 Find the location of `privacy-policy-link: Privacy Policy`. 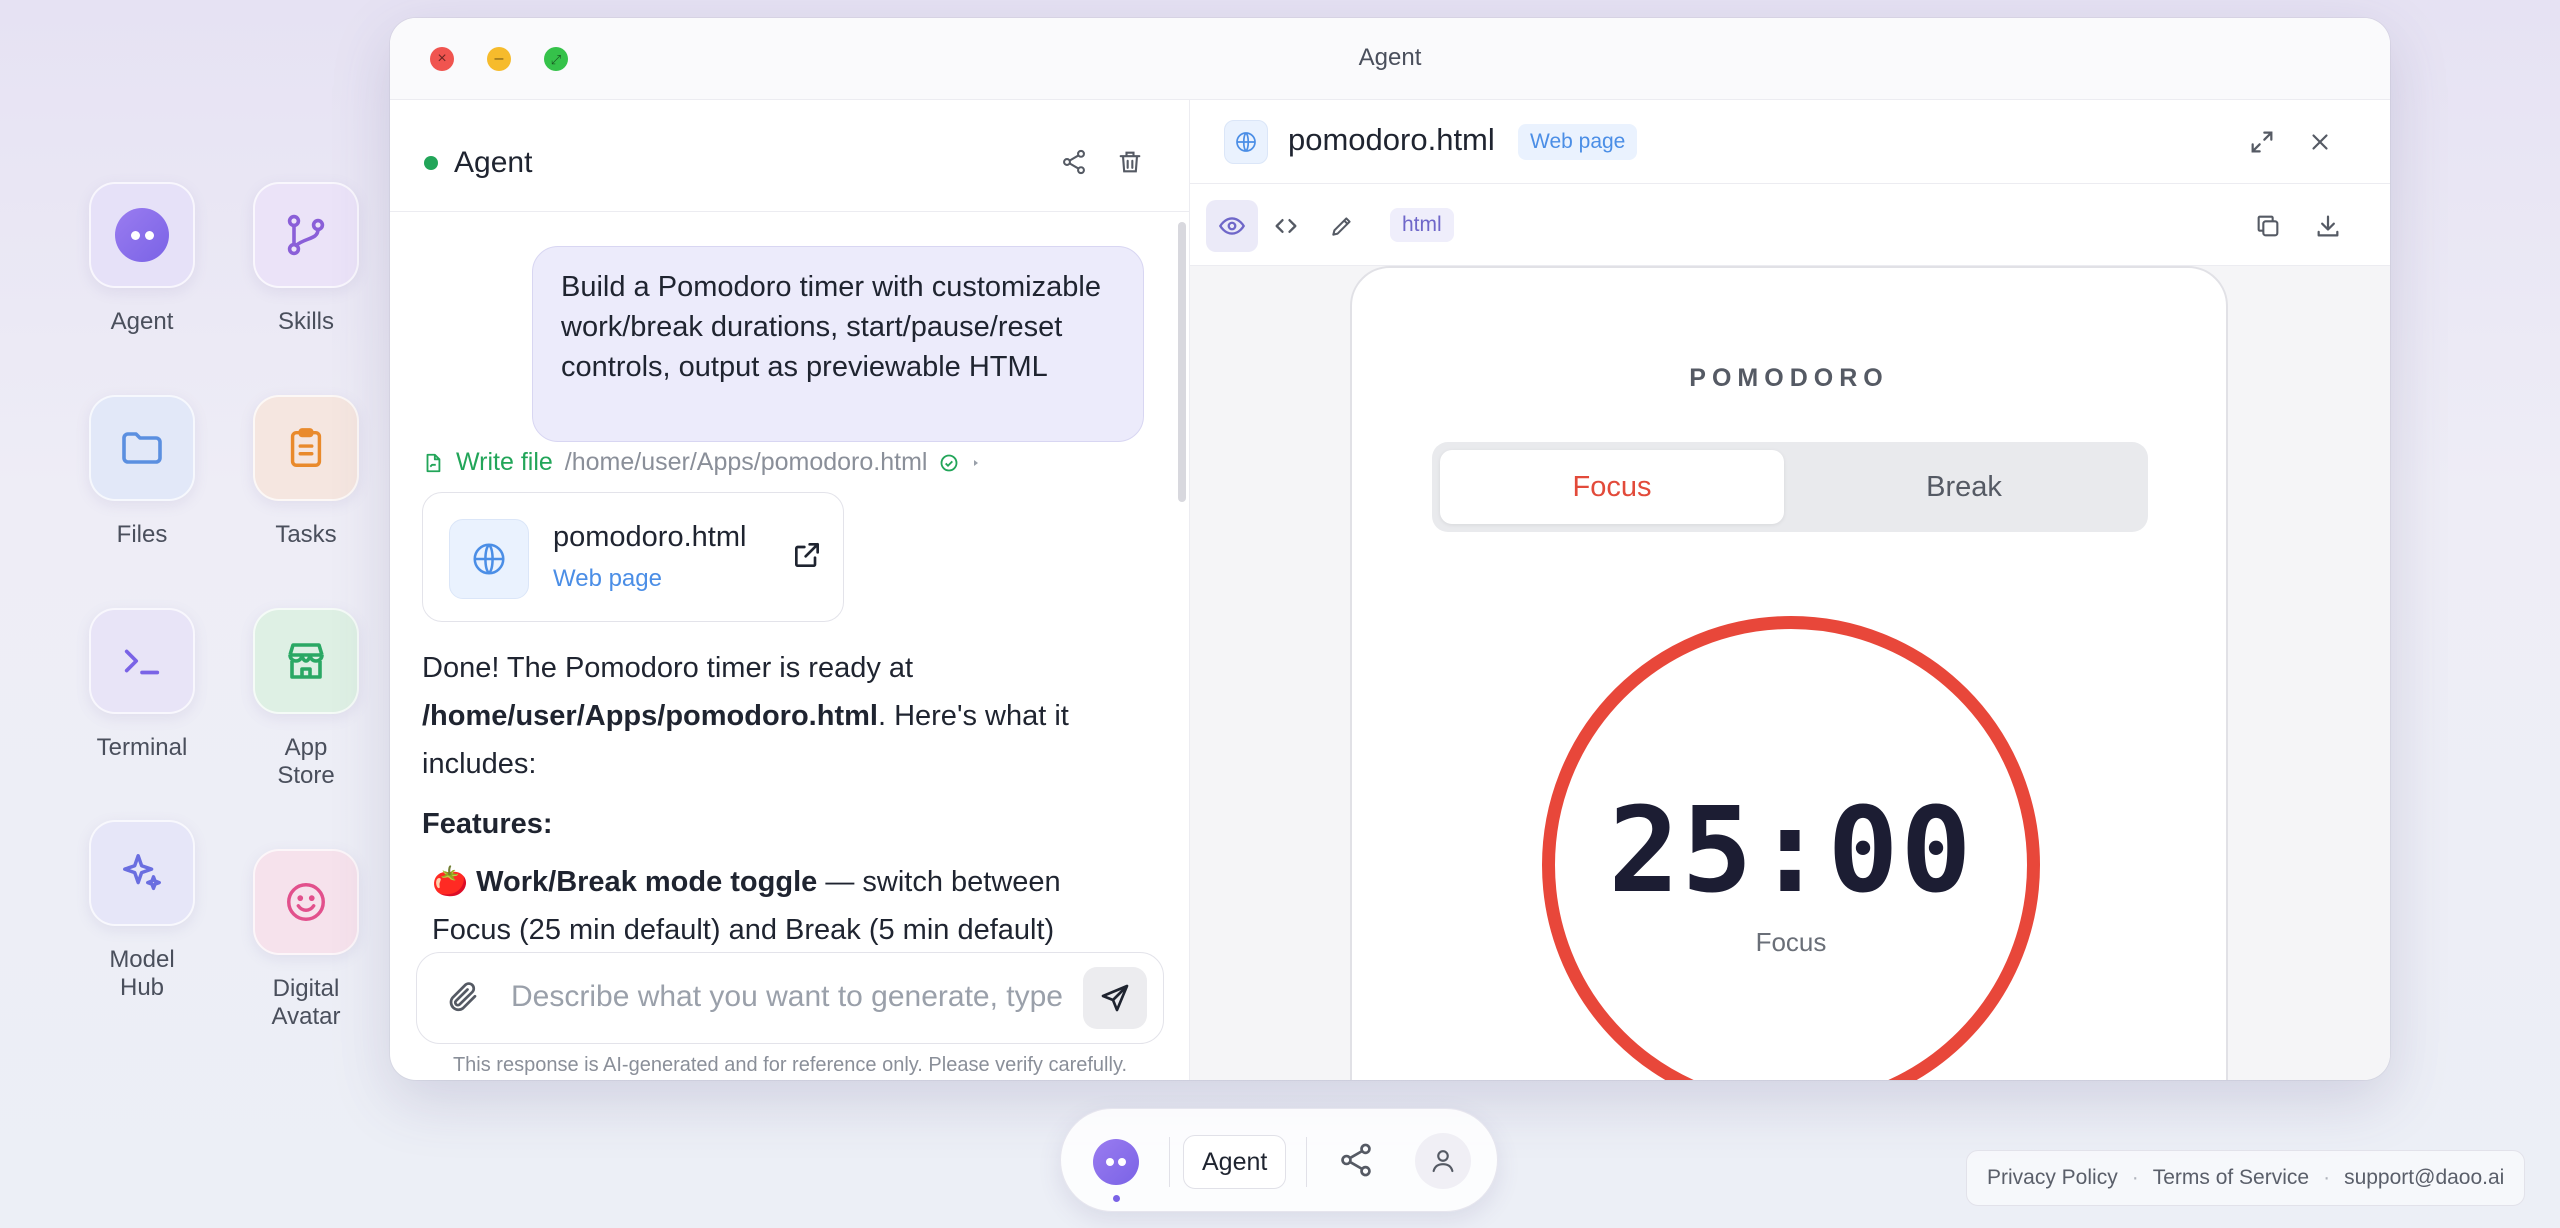

privacy-policy-link: Privacy Policy is located at coordinates (2052, 1178).